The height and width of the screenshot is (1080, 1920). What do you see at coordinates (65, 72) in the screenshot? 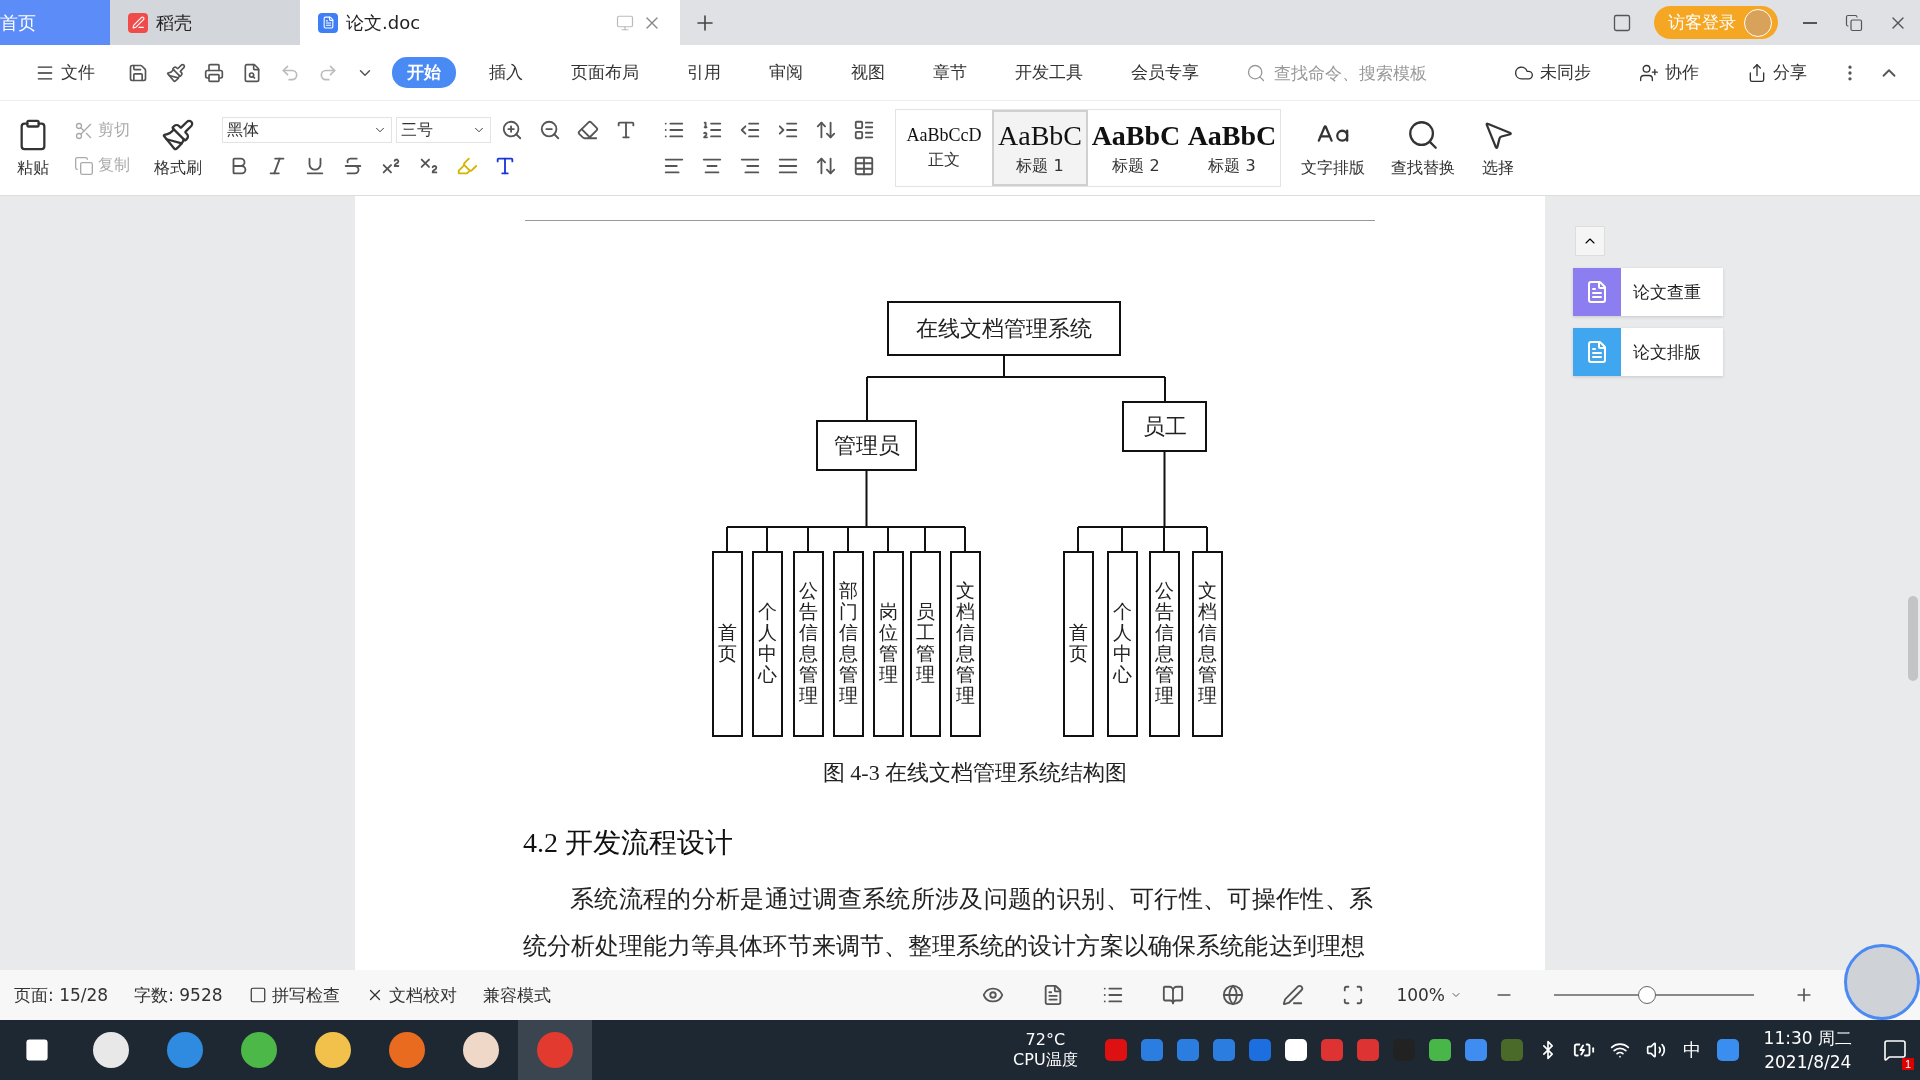
I see `file-menu: 文件` at bounding box center [65, 72].